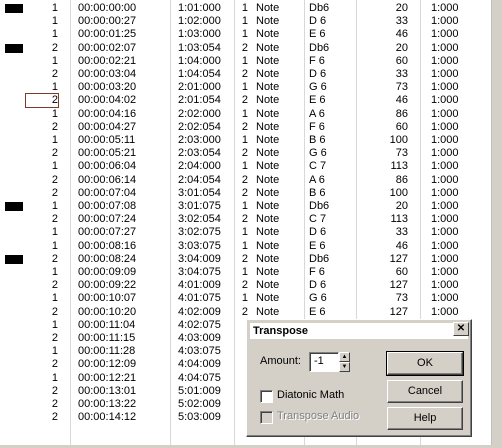 The image size is (502, 448). Describe the element at coordinates (401, 245) in the screenshot. I see `velocity-cell: 46` at that location.